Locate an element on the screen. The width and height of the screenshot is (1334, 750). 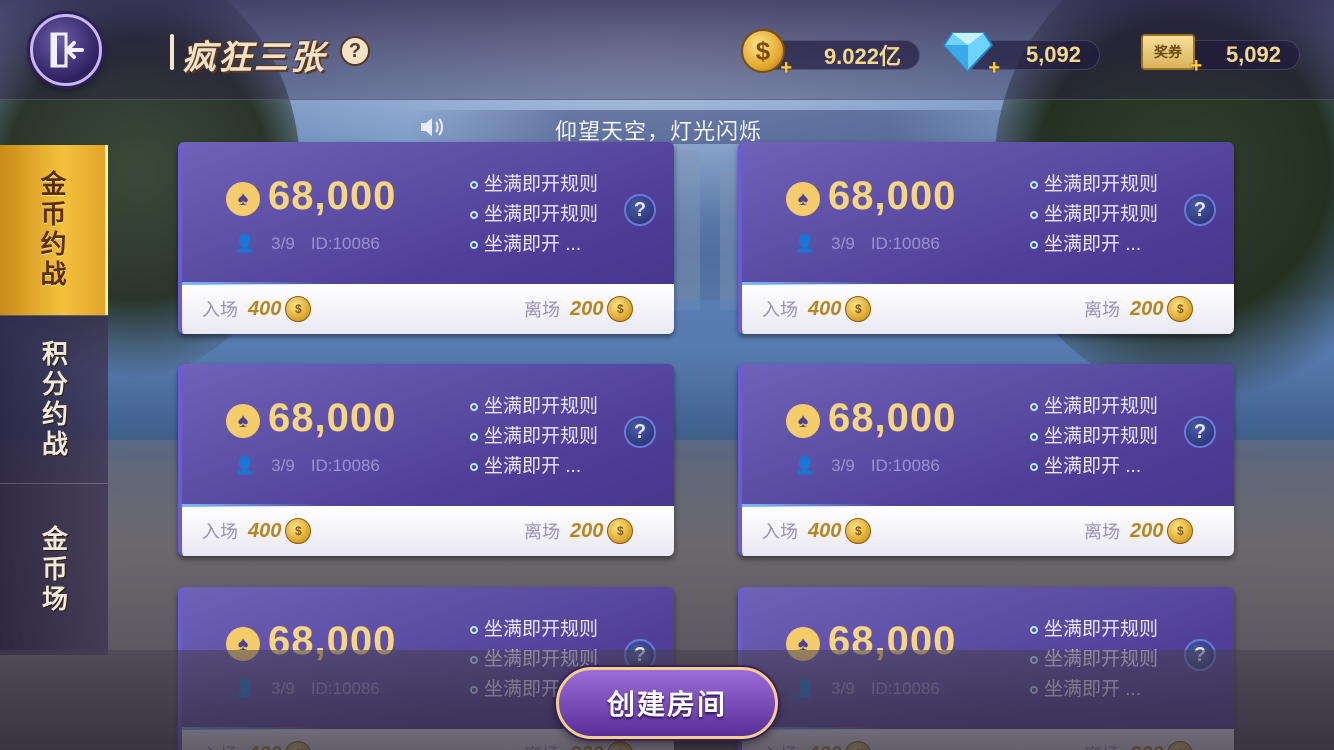
create-room-button: 创建房间 is located at coordinates (667, 703).